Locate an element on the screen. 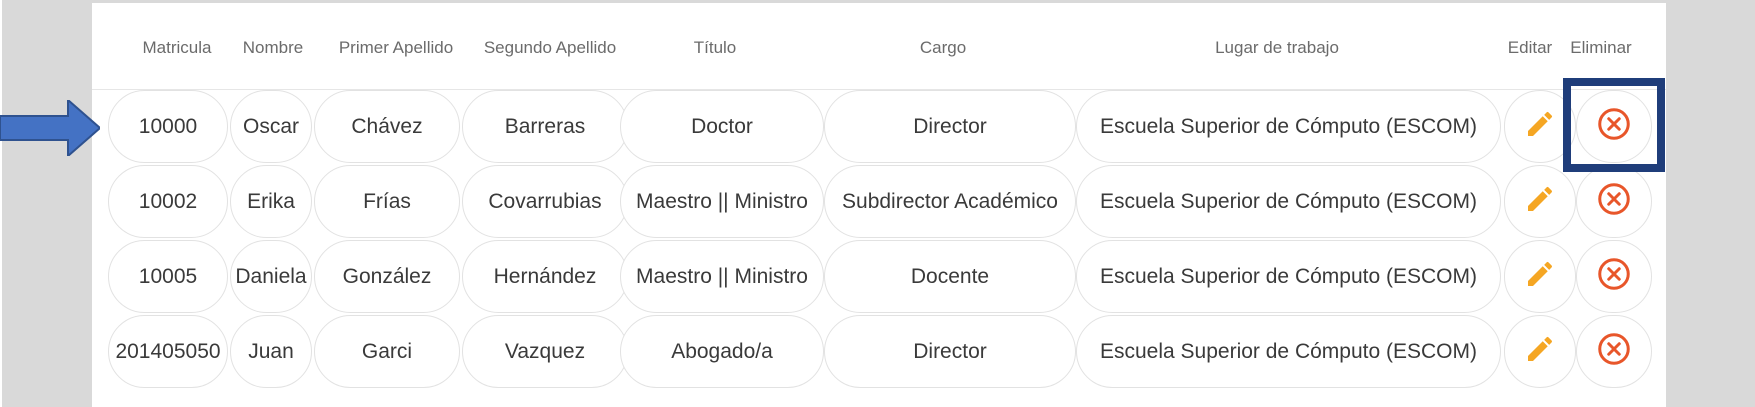 The image size is (1755, 407). cell-primer-apellido: González is located at coordinates (387, 276).